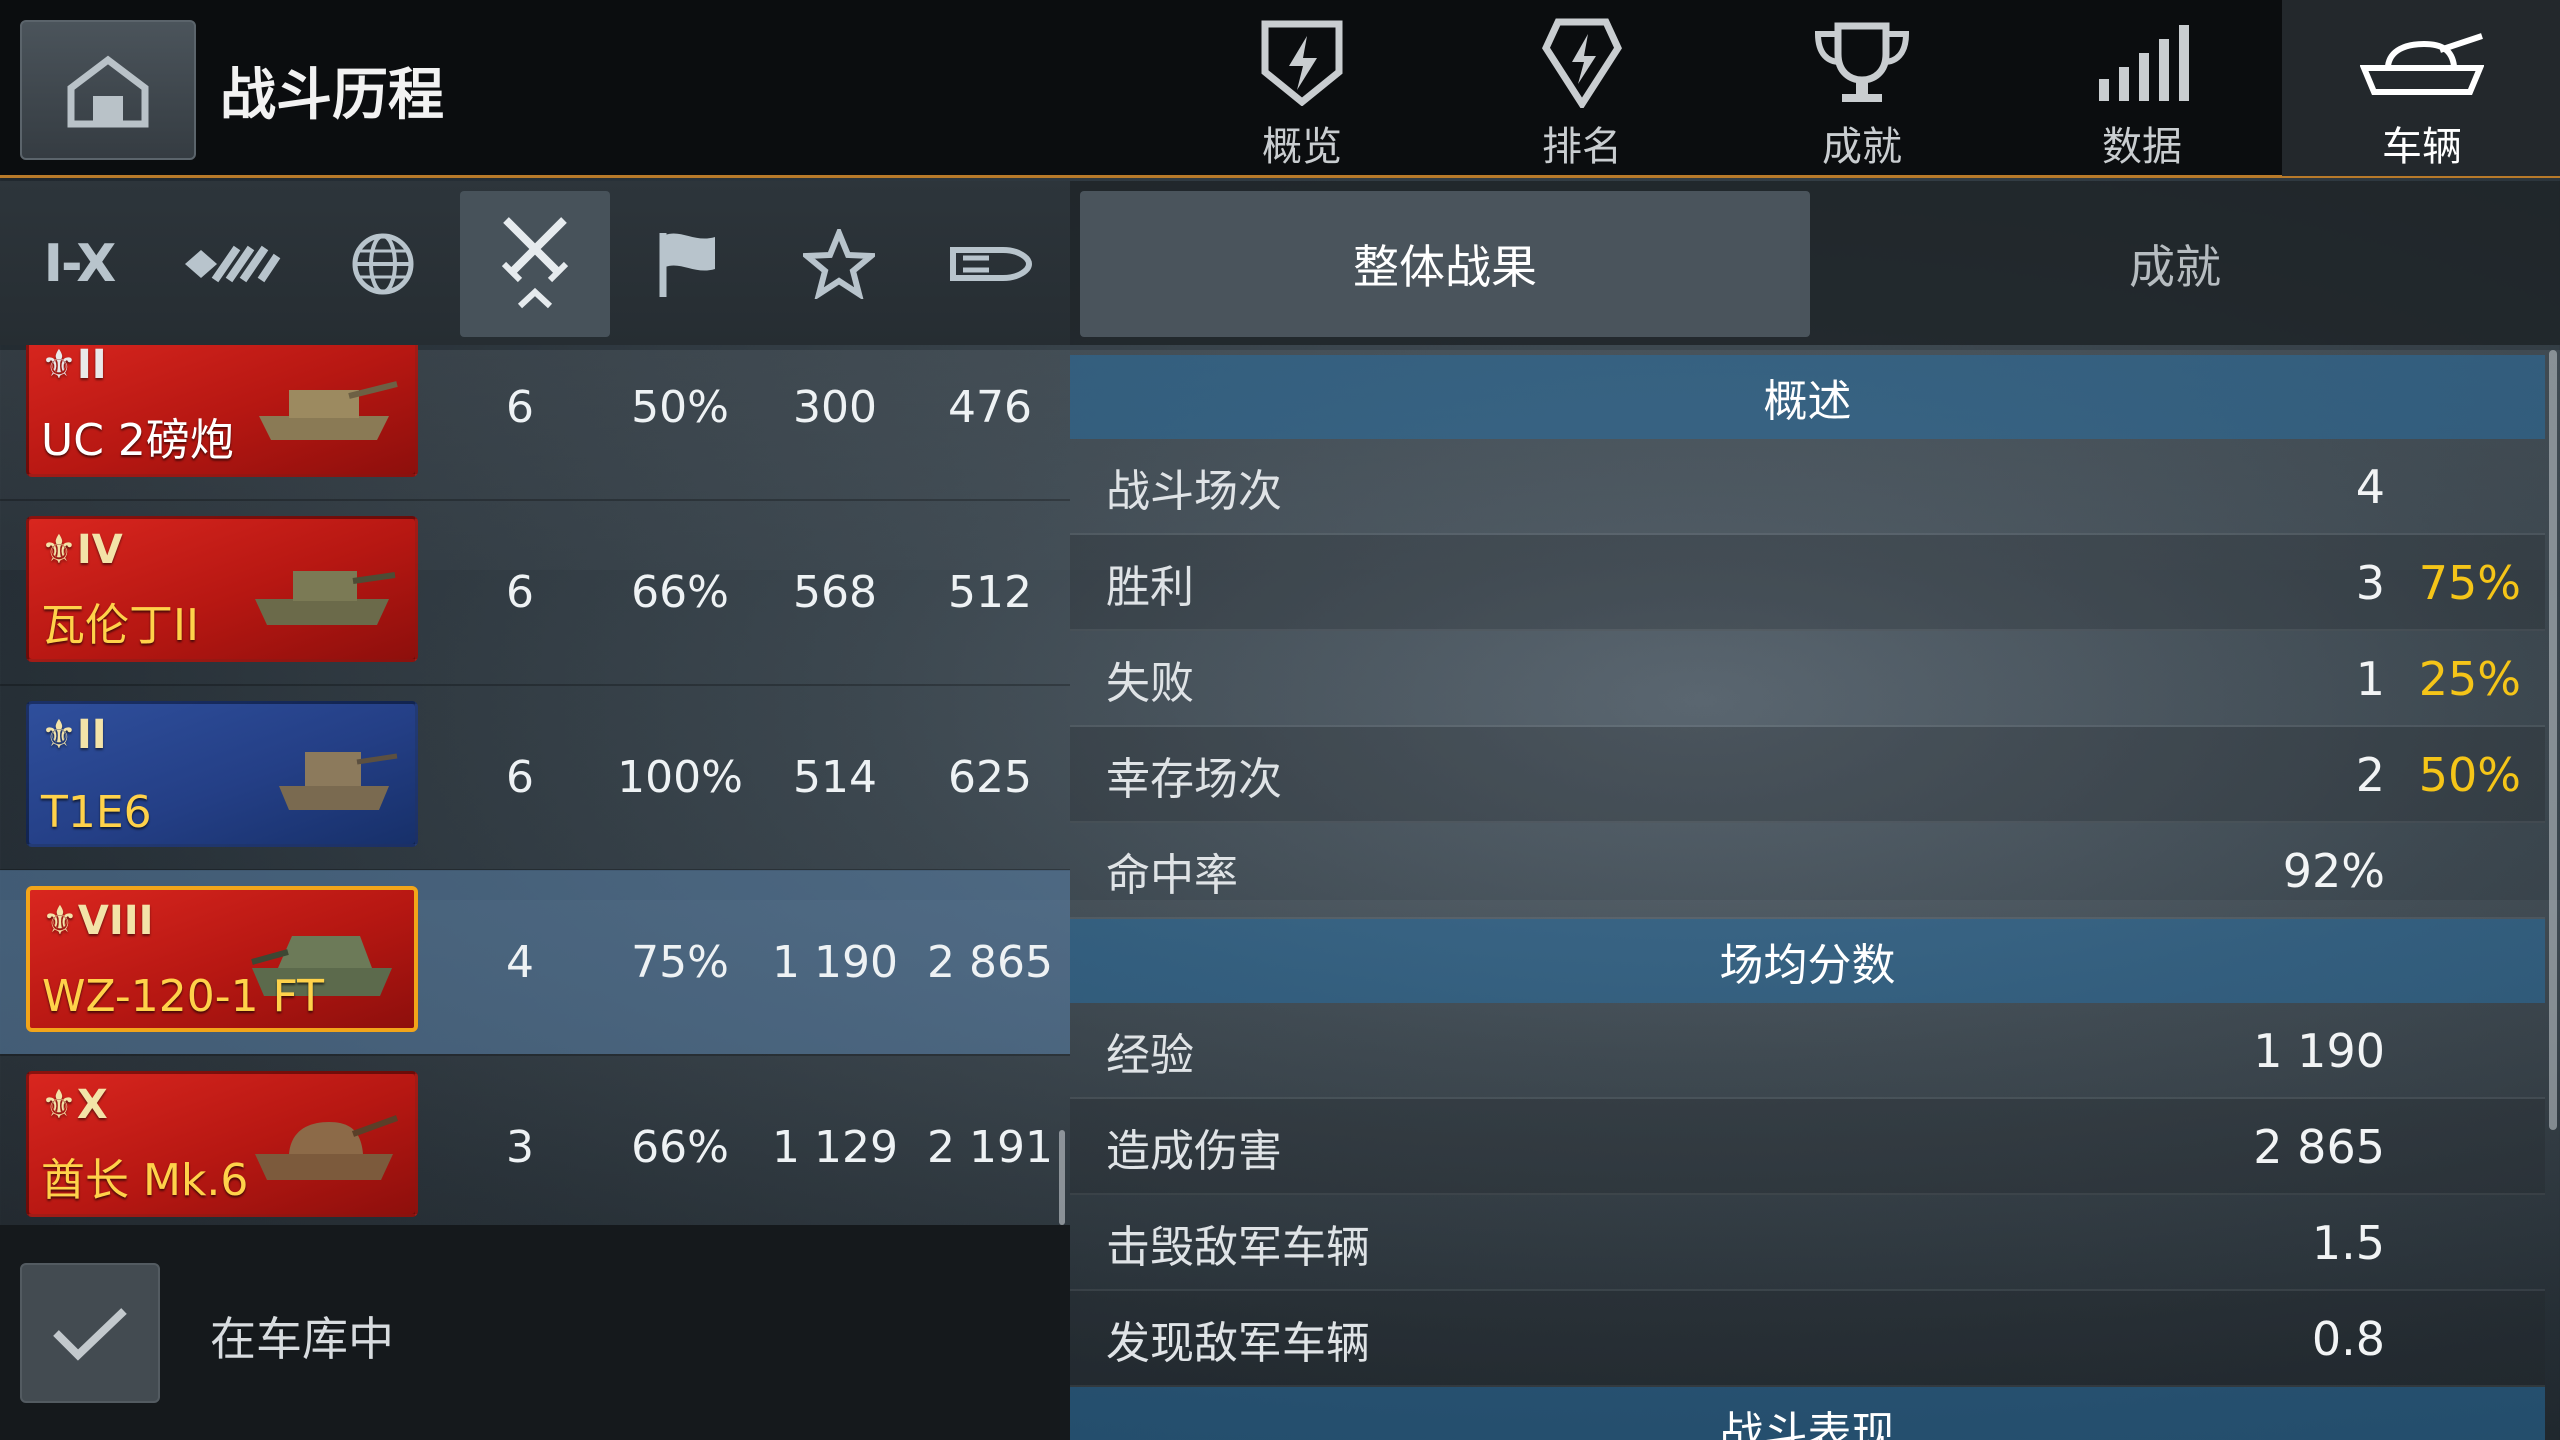 Image resolution: width=2560 pixels, height=1440 pixels. What do you see at coordinates (680, 407) in the screenshot?
I see `win-rate: 50%` at bounding box center [680, 407].